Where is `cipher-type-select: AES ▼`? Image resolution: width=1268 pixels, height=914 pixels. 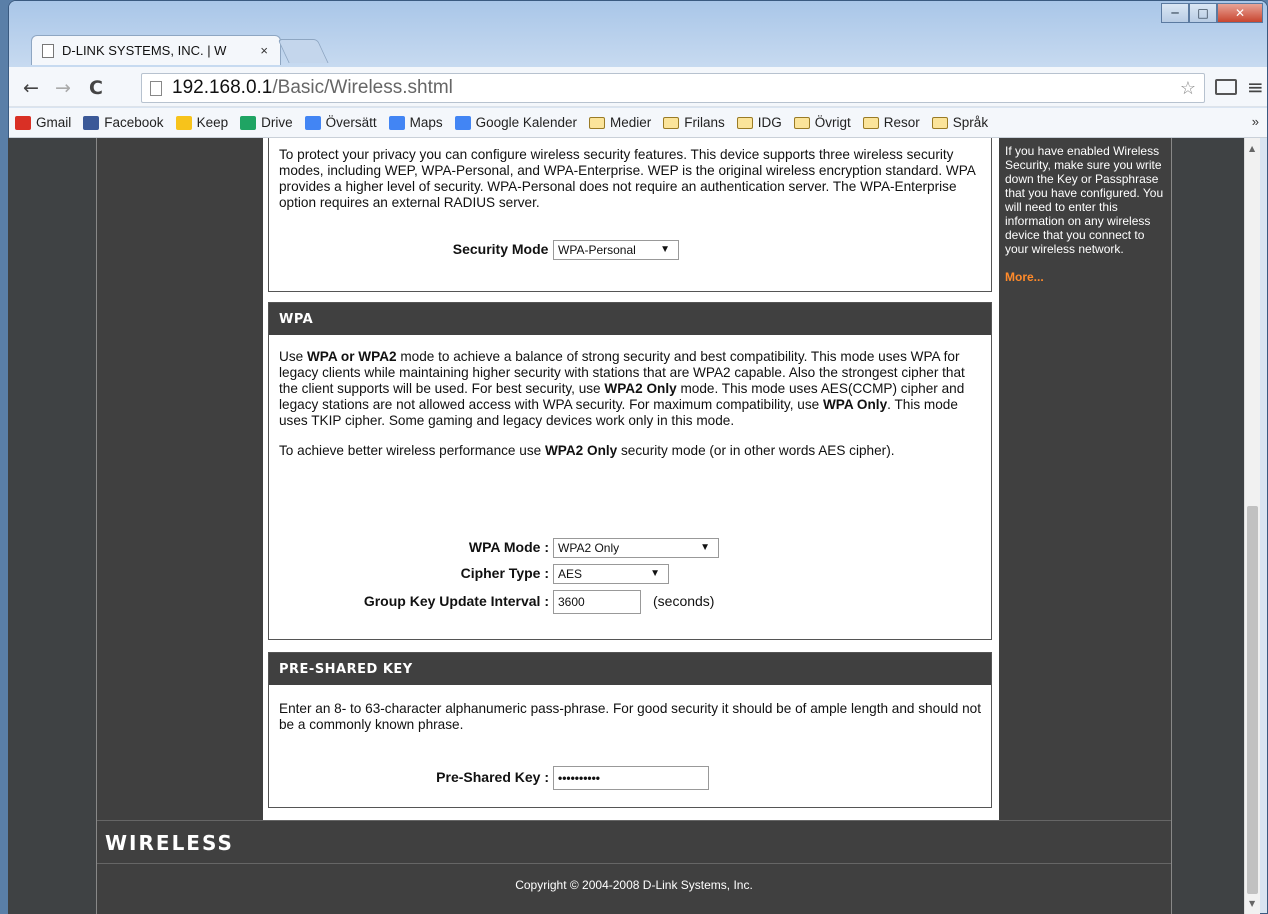
cipher-type-select: AES ▼ is located at coordinates (611, 574).